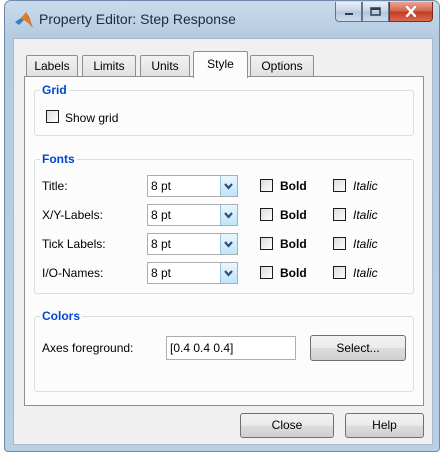  What do you see at coordinates (54, 90) in the screenshot?
I see `grid-group-title: Grid` at bounding box center [54, 90].